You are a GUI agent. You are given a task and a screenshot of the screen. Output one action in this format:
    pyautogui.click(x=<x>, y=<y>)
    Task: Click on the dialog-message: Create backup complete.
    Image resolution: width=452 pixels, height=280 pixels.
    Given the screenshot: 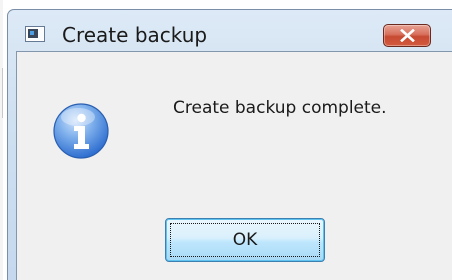 What is the action you would take?
    pyautogui.click(x=280, y=108)
    